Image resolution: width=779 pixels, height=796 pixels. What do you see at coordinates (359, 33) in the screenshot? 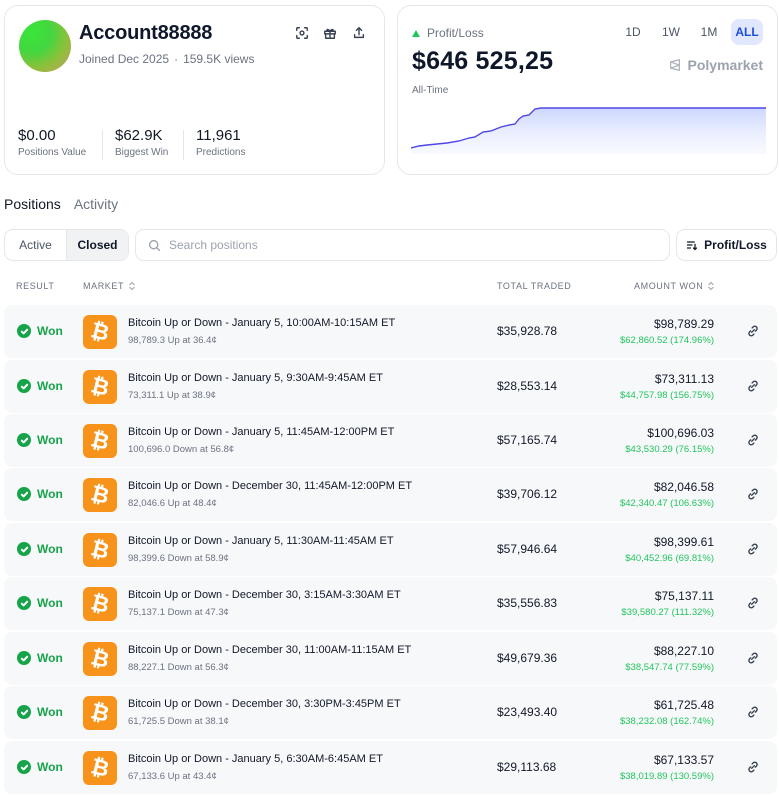
I see `share-upload-icon` at bounding box center [359, 33].